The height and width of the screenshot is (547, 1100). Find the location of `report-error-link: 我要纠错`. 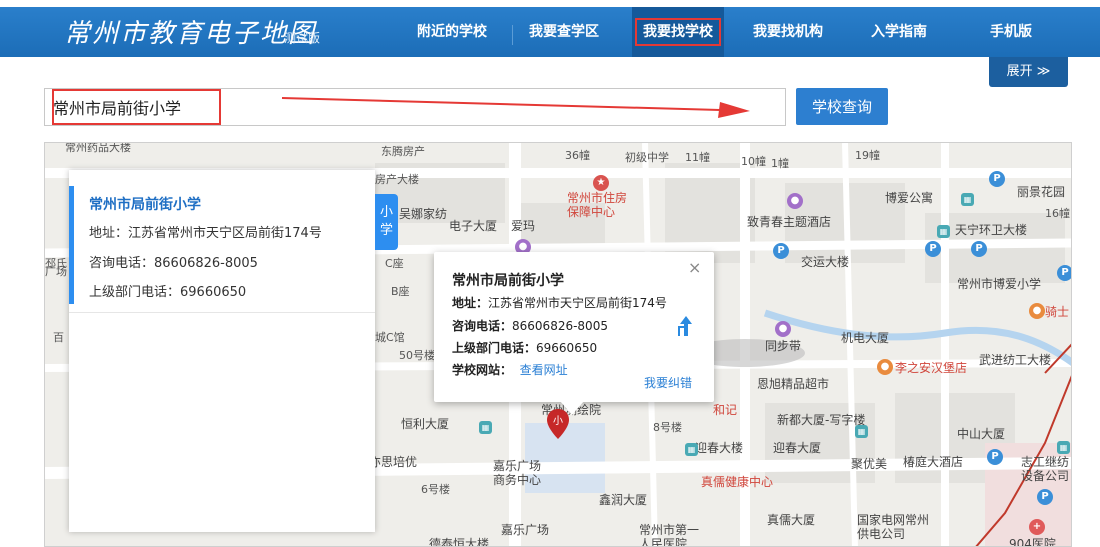

report-error-link: 我要纠错 is located at coordinates (668, 382).